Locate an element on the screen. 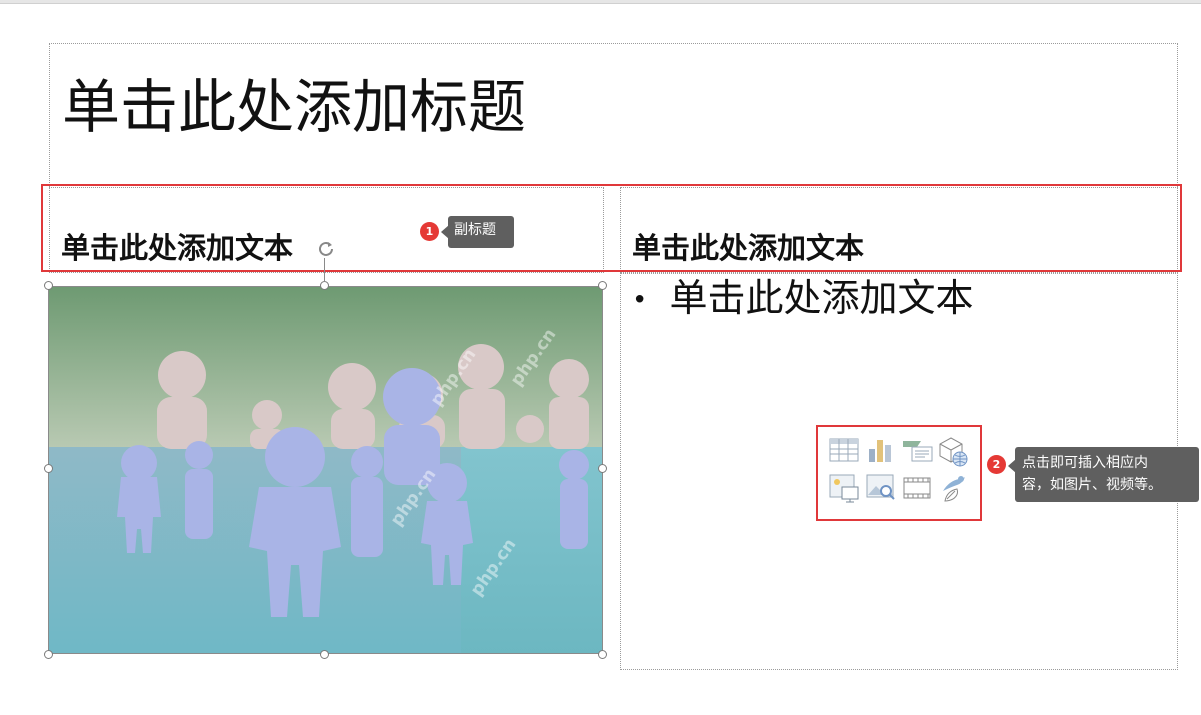 The width and height of the screenshot is (1201, 715). picture-icon is located at coordinates (845, 488).